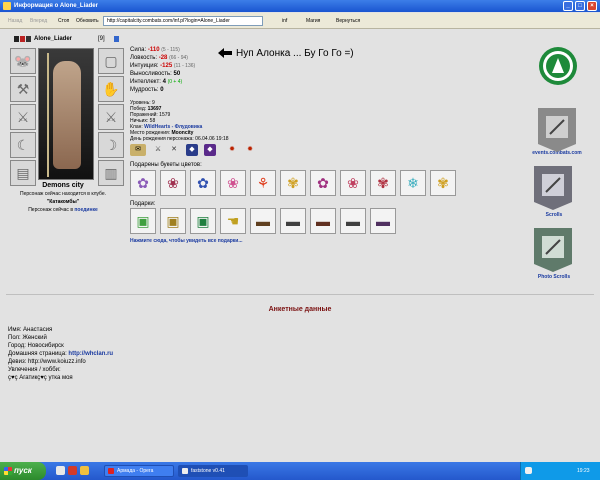  I want to click on hand-icon: ☚, so click(233, 221).